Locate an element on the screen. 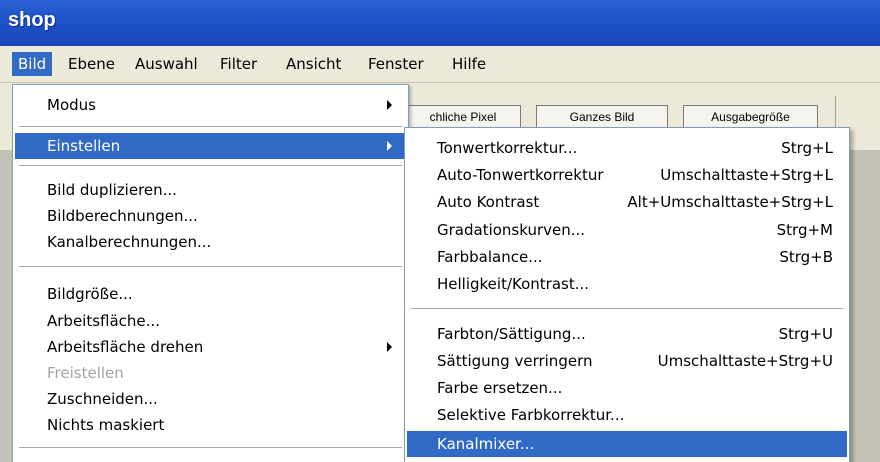 Image resolution: width=880 pixels, height=462 pixels. menu-item-einstellen: Einstellen is located at coordinates (210, 146).